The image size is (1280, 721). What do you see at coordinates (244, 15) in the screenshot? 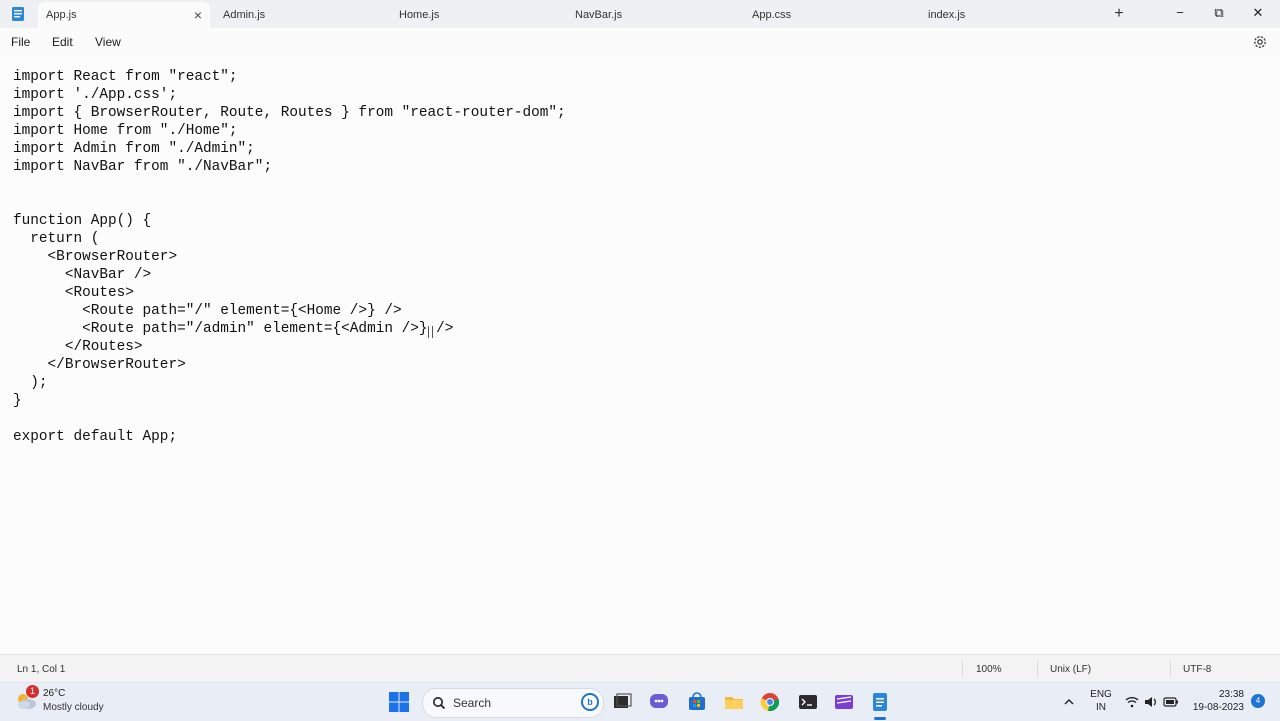
I see `tab-label: Admin.js` at bounding box center [244, 15].